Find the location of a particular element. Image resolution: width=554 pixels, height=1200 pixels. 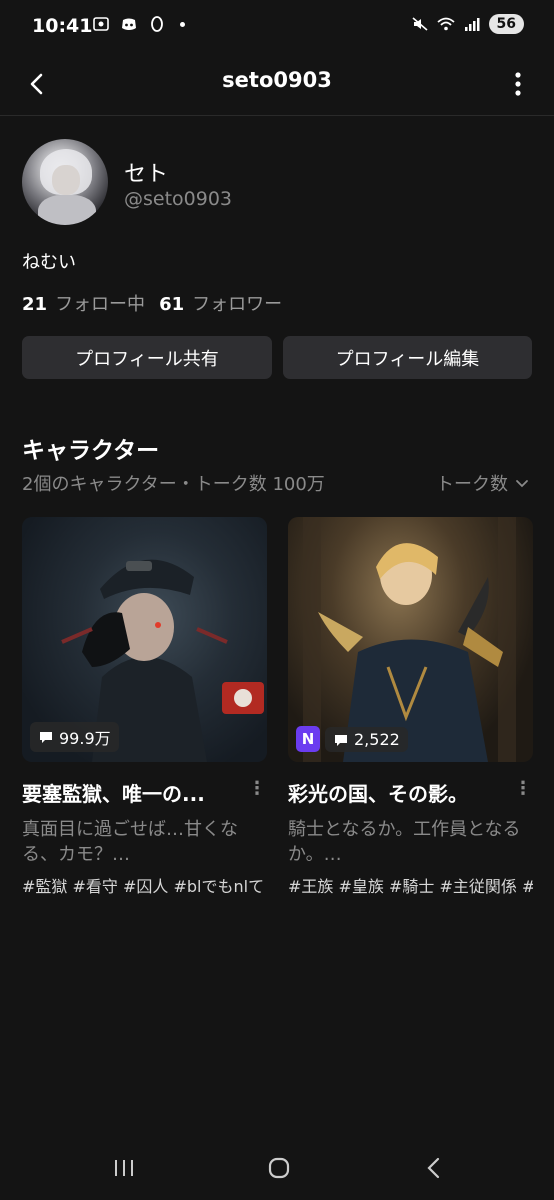

talk-count-badge: 2,522 is located at coordinates (366, 739).